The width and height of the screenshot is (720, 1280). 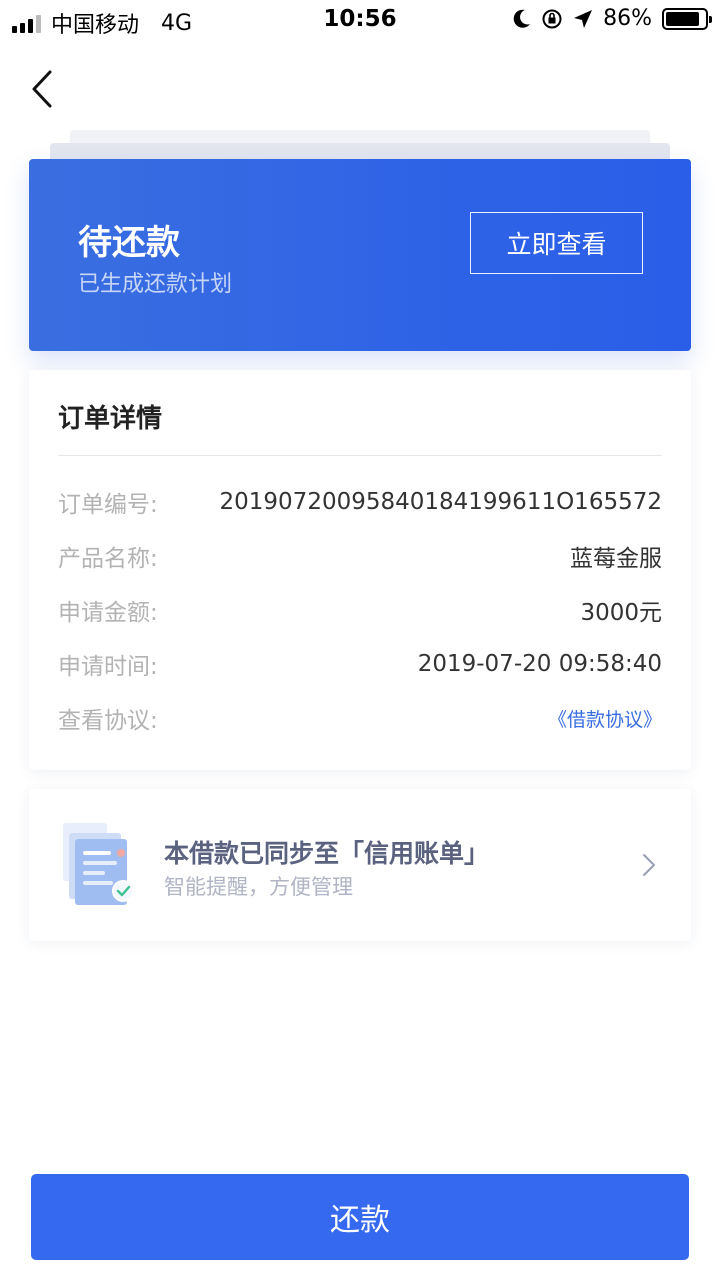 I want to click on sync-subtitle: 智能提醒，方便管理, so click(x=258, y=887).